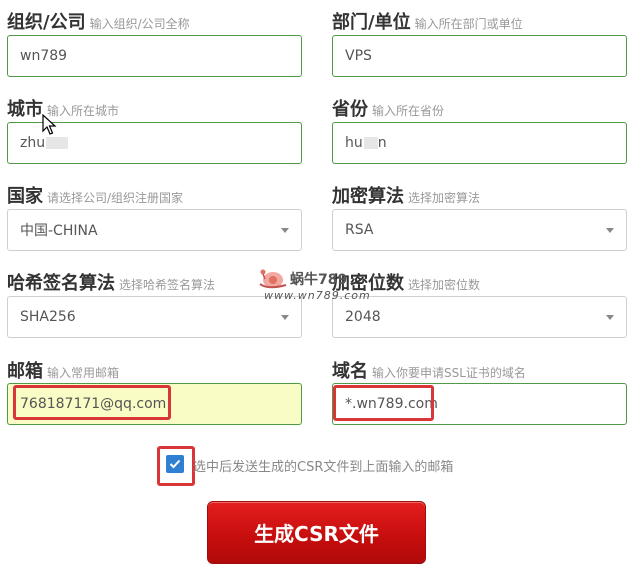 Image resolution: width=633 pixels, height=573 pixels. I want to click on city-label: 城市, so click(25, 109).